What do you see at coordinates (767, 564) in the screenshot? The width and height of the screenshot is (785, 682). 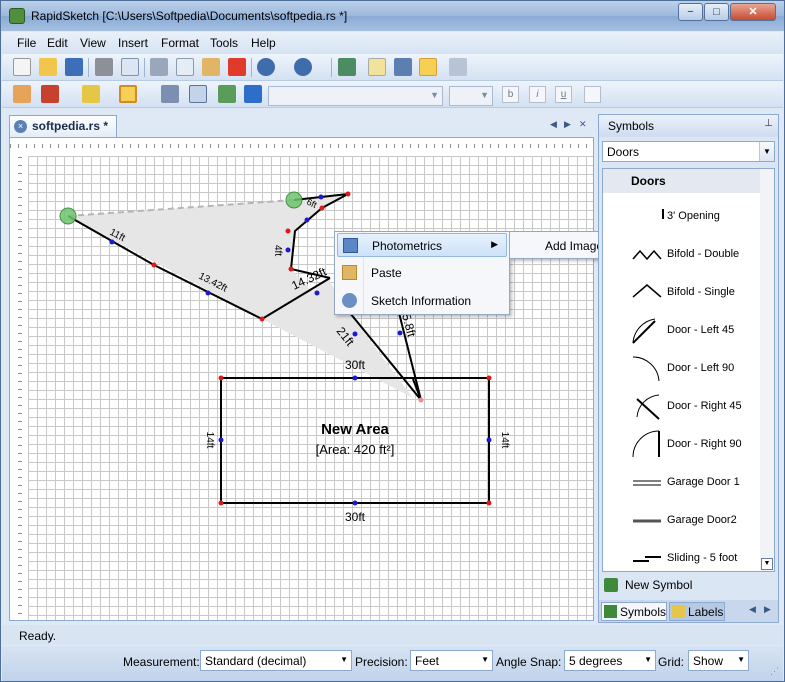 I see `scroll-down-icon: ▼` at bounding box center [767, 564].